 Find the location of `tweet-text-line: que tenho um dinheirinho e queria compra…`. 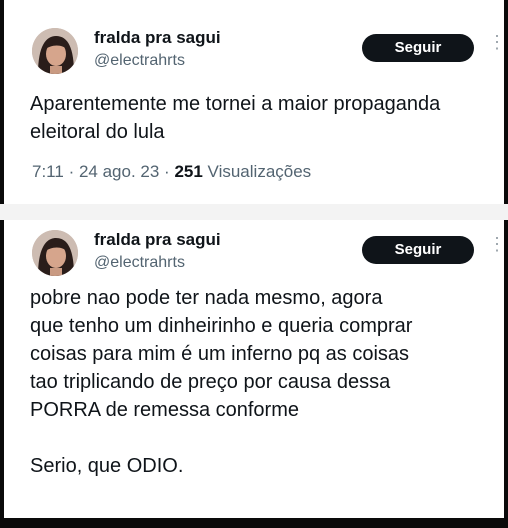

tweet-text-line: que tenho um dinheirinho e queria compra… is located at coordinates (221, 326).